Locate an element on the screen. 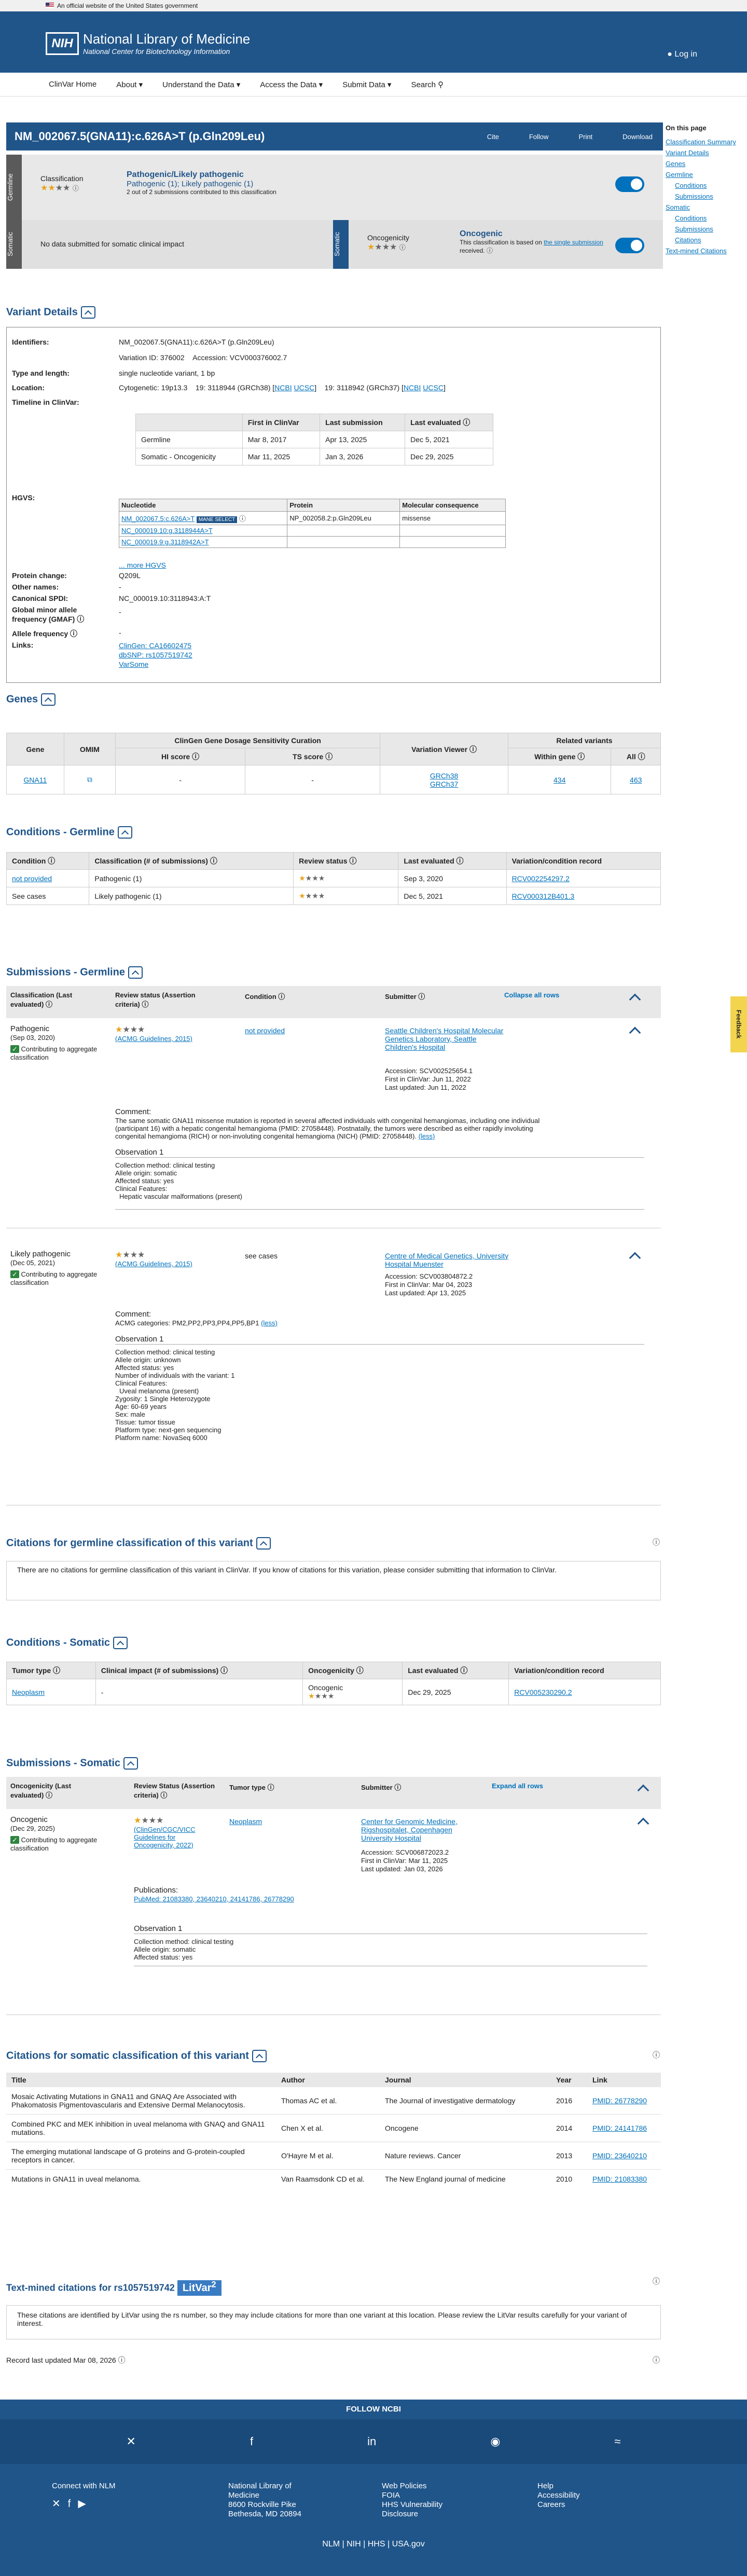 Image resolution: width=747 pixels, height=2576 pixels. feedback-tab: Feedback is located at coordinates (739, 1024).